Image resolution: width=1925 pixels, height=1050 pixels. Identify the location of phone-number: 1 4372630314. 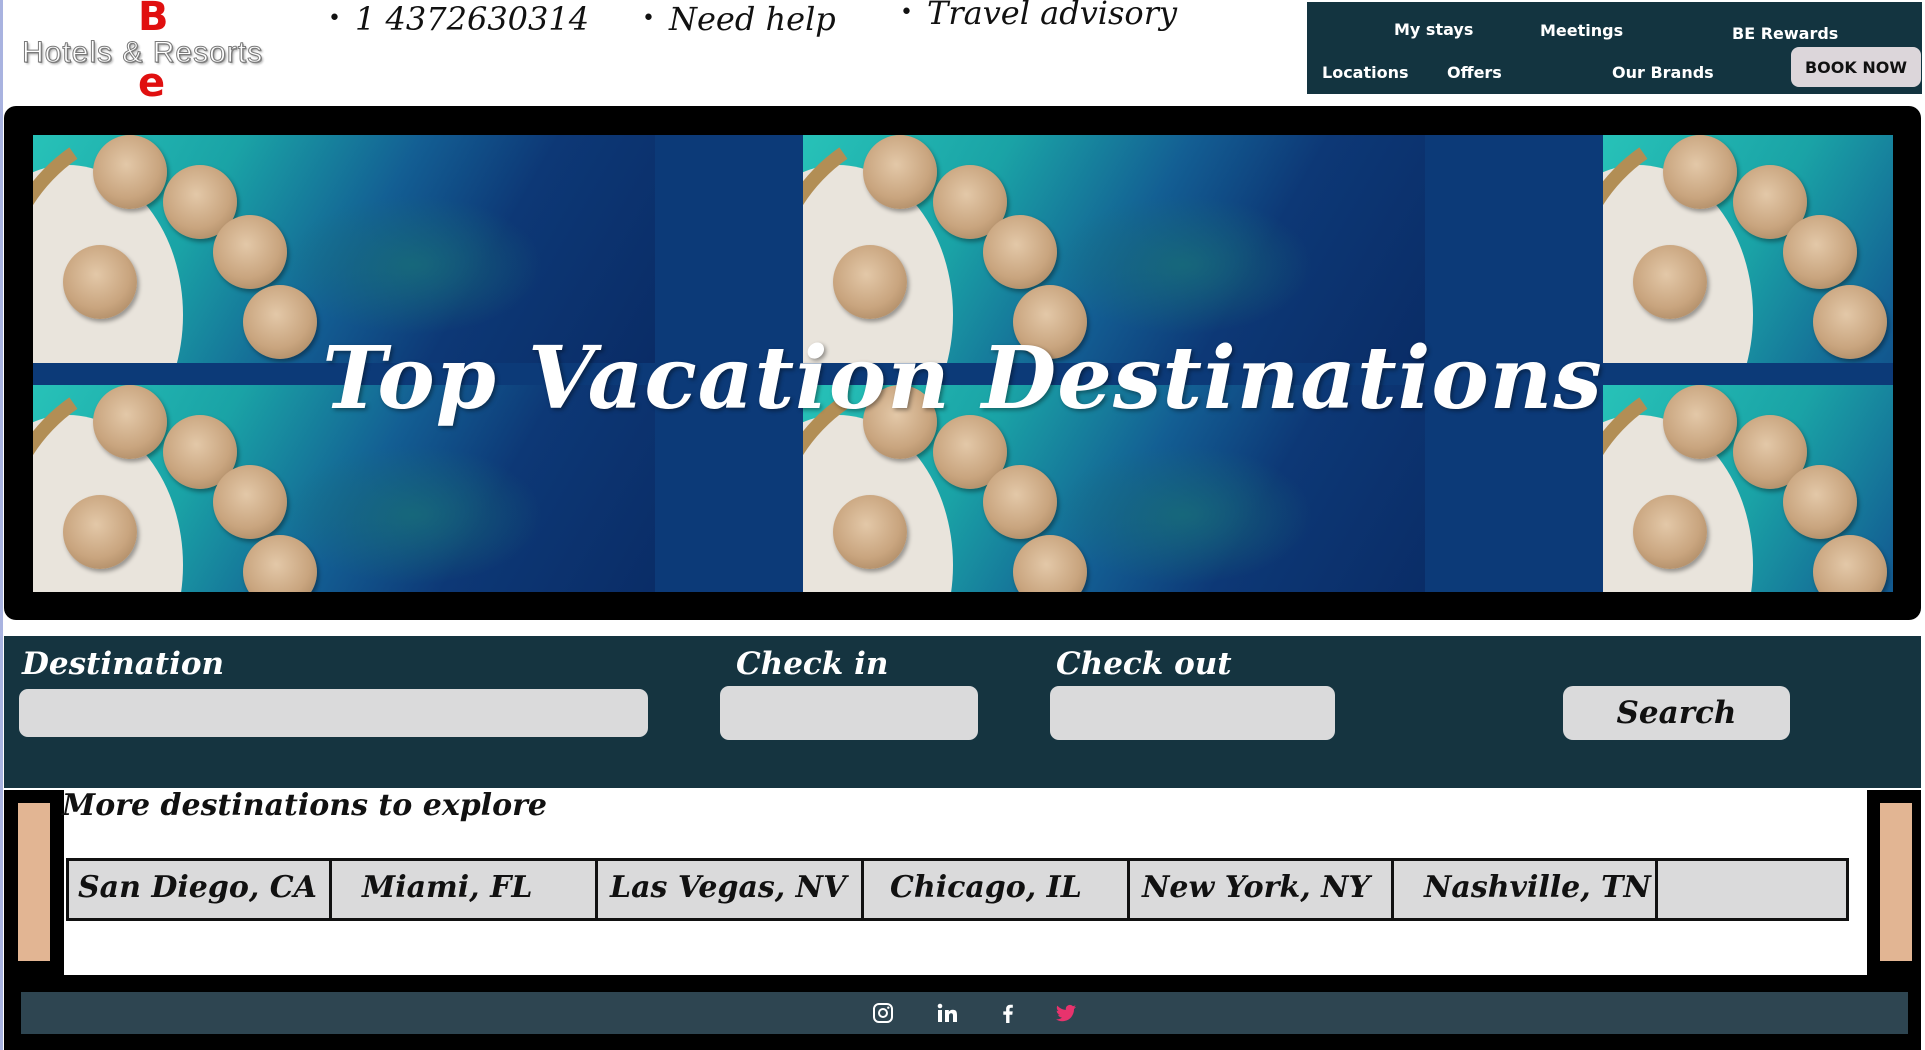
(472, 19).